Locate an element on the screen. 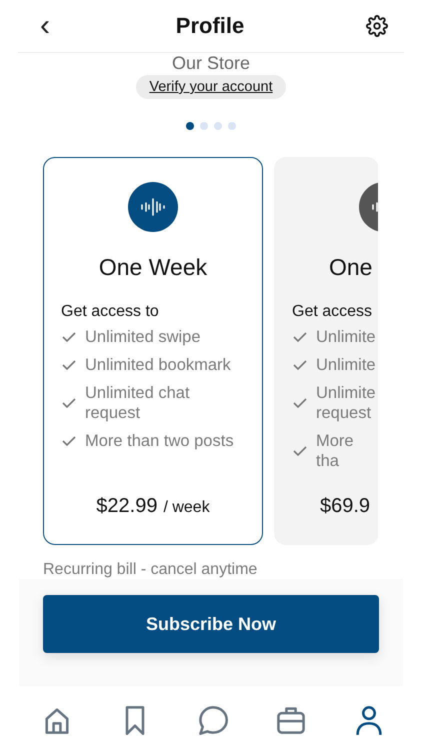 The height and width of the screenshot is (750, 422). plan-title: One Week is located at coordinates (153, 267).